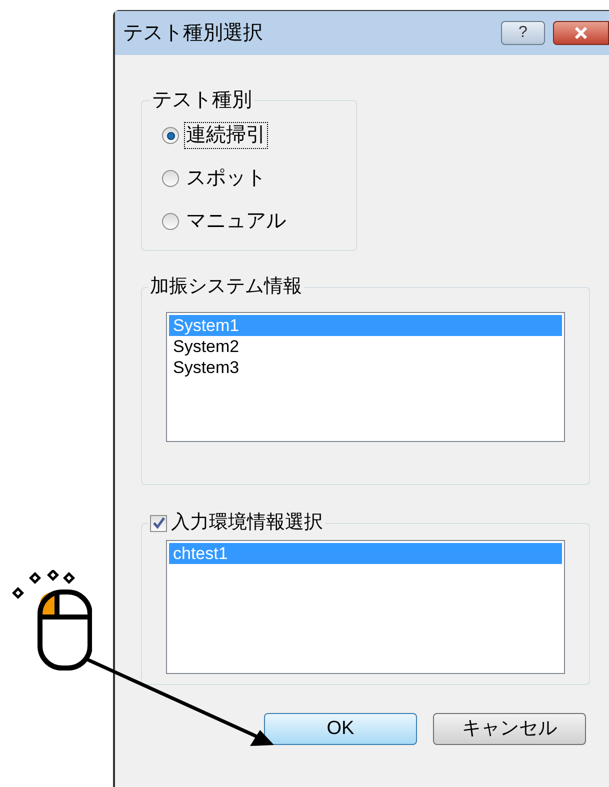  I want to click on radio-label: スポット, so click(226, 178).